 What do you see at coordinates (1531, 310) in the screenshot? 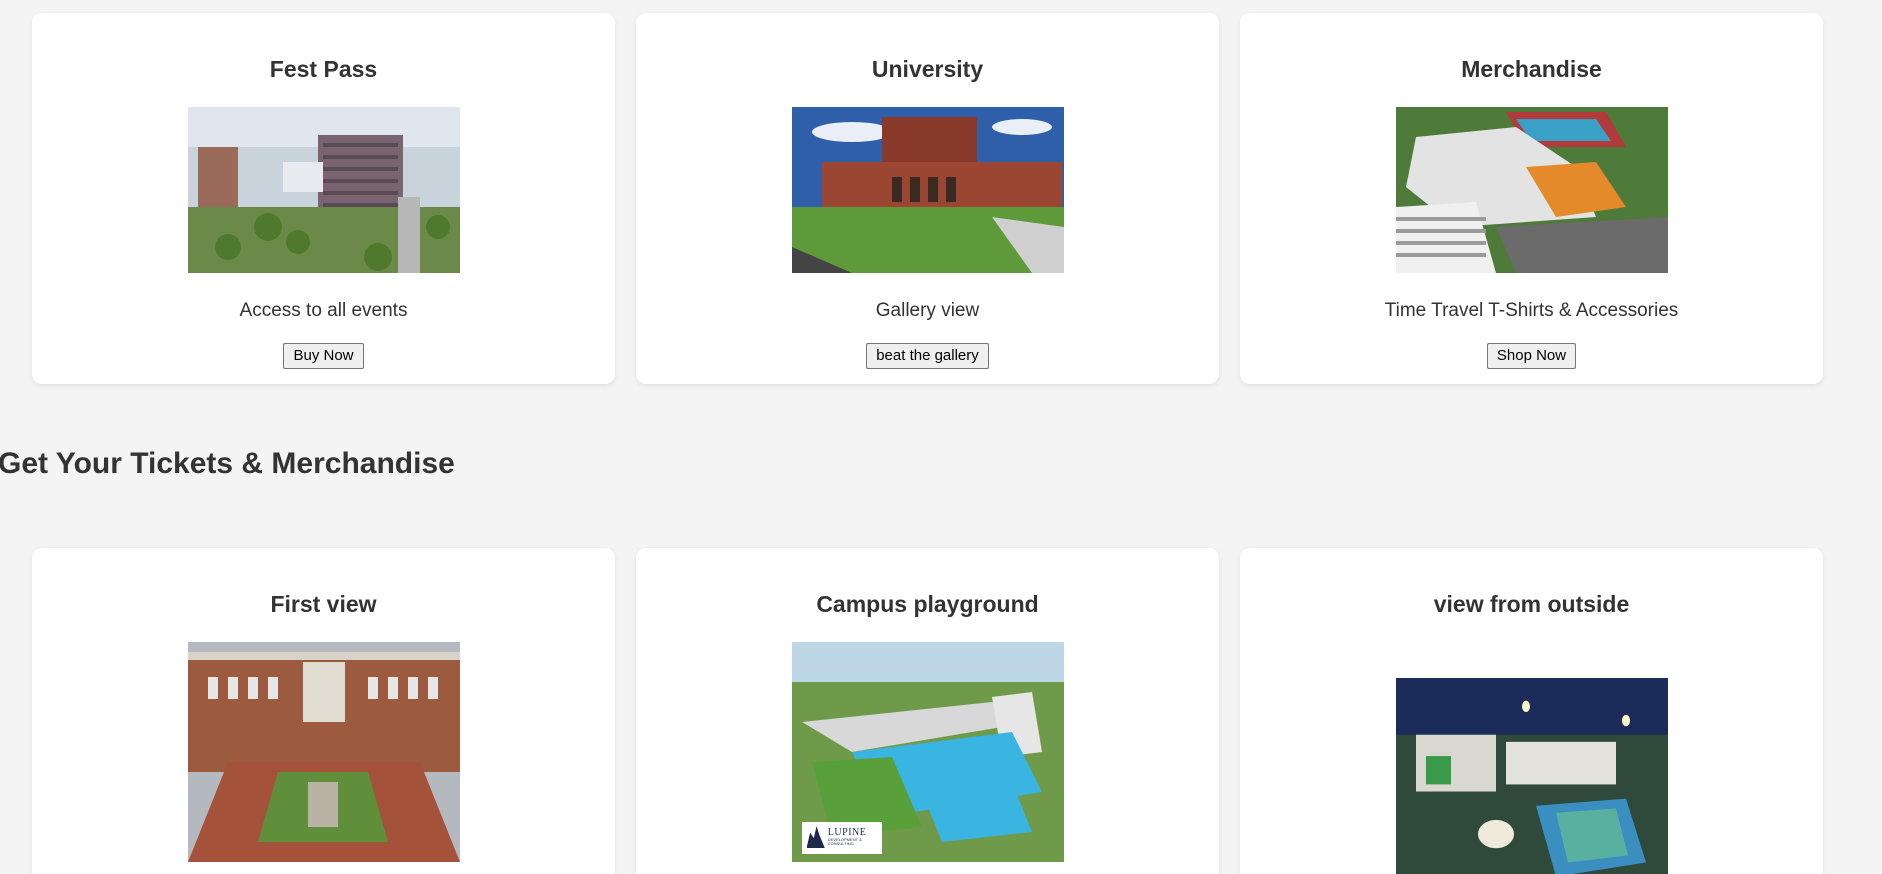
I see `card-description: Time Travel T-Shirts & Accessories` at bounding box center [1531, 310].